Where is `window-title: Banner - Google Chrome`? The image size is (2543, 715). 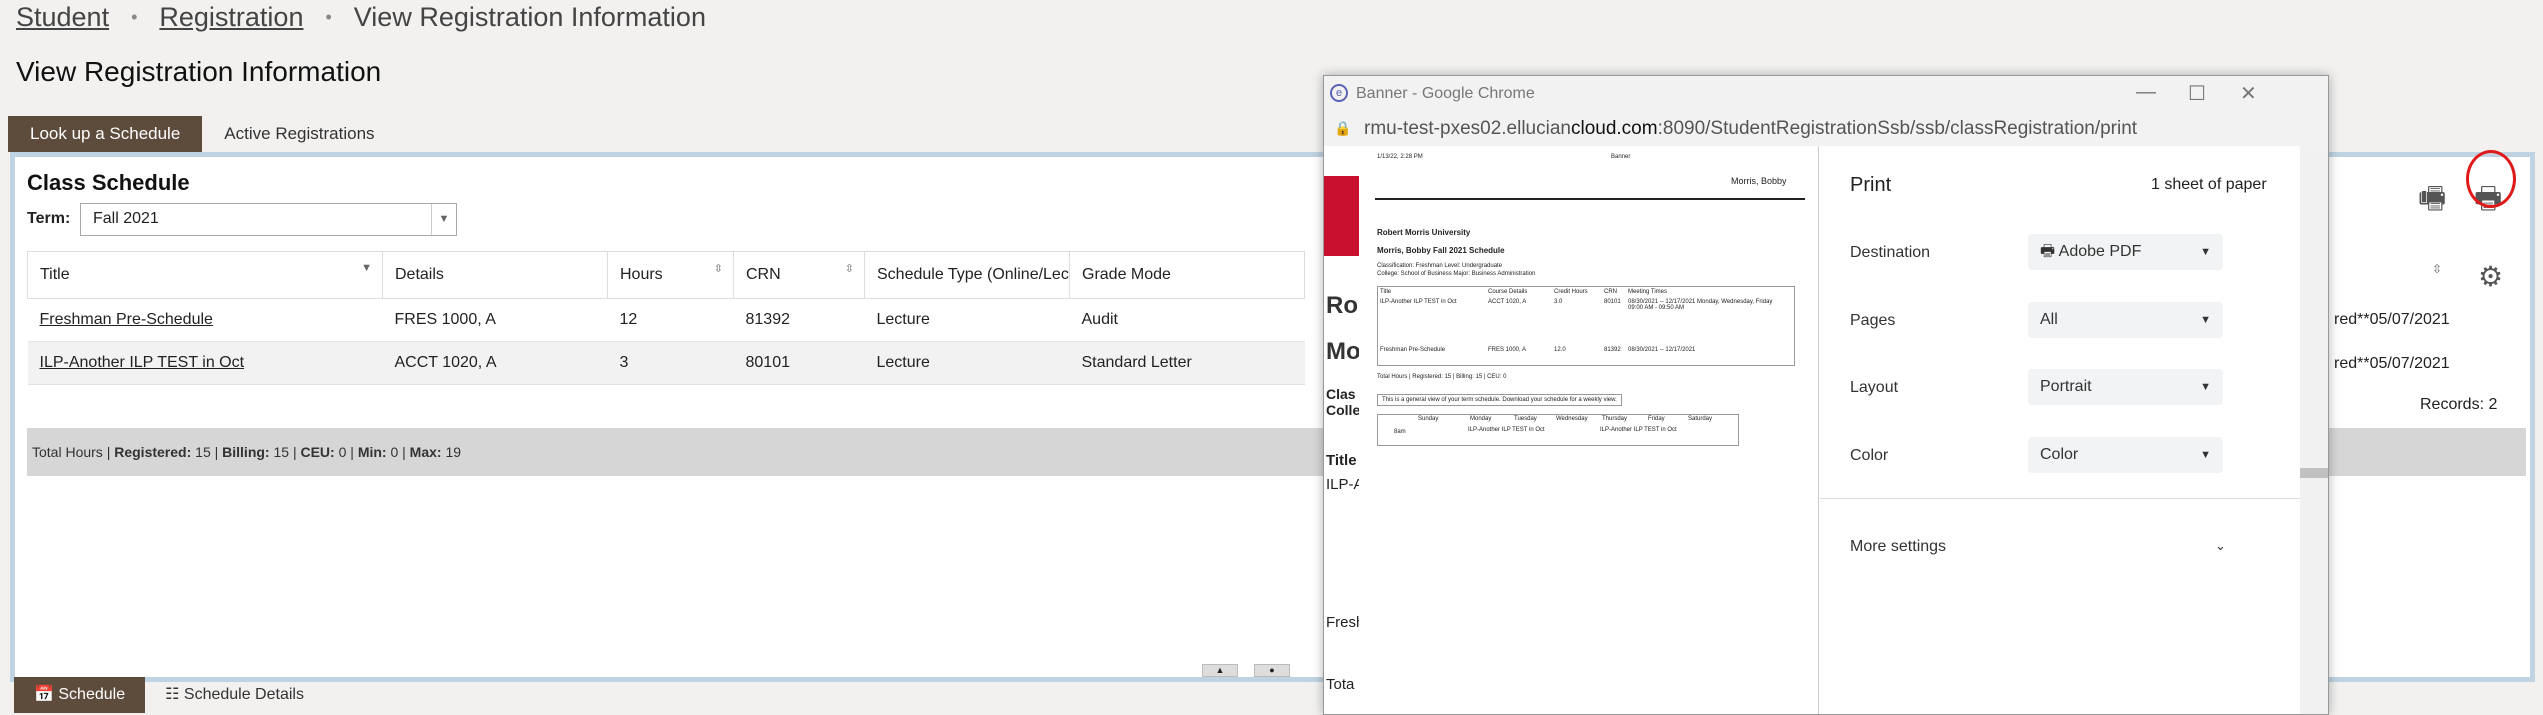 window-title: Banner - Google Chrome is located at coordinates (1445, 93).